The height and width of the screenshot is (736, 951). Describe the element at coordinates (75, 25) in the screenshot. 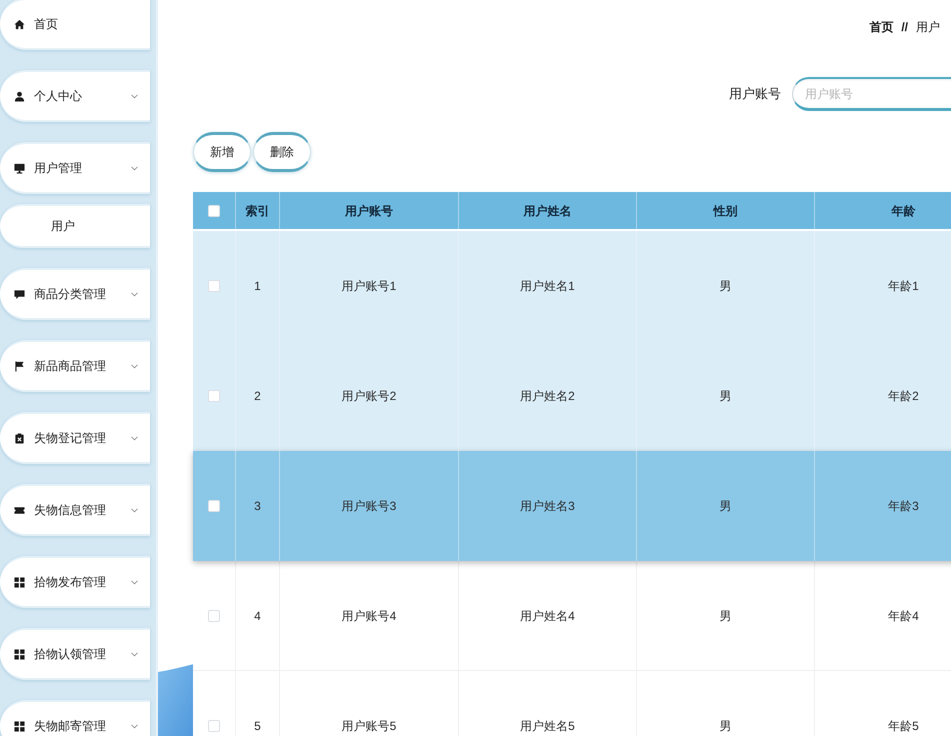

I see `menu-item: 首页` at that location.